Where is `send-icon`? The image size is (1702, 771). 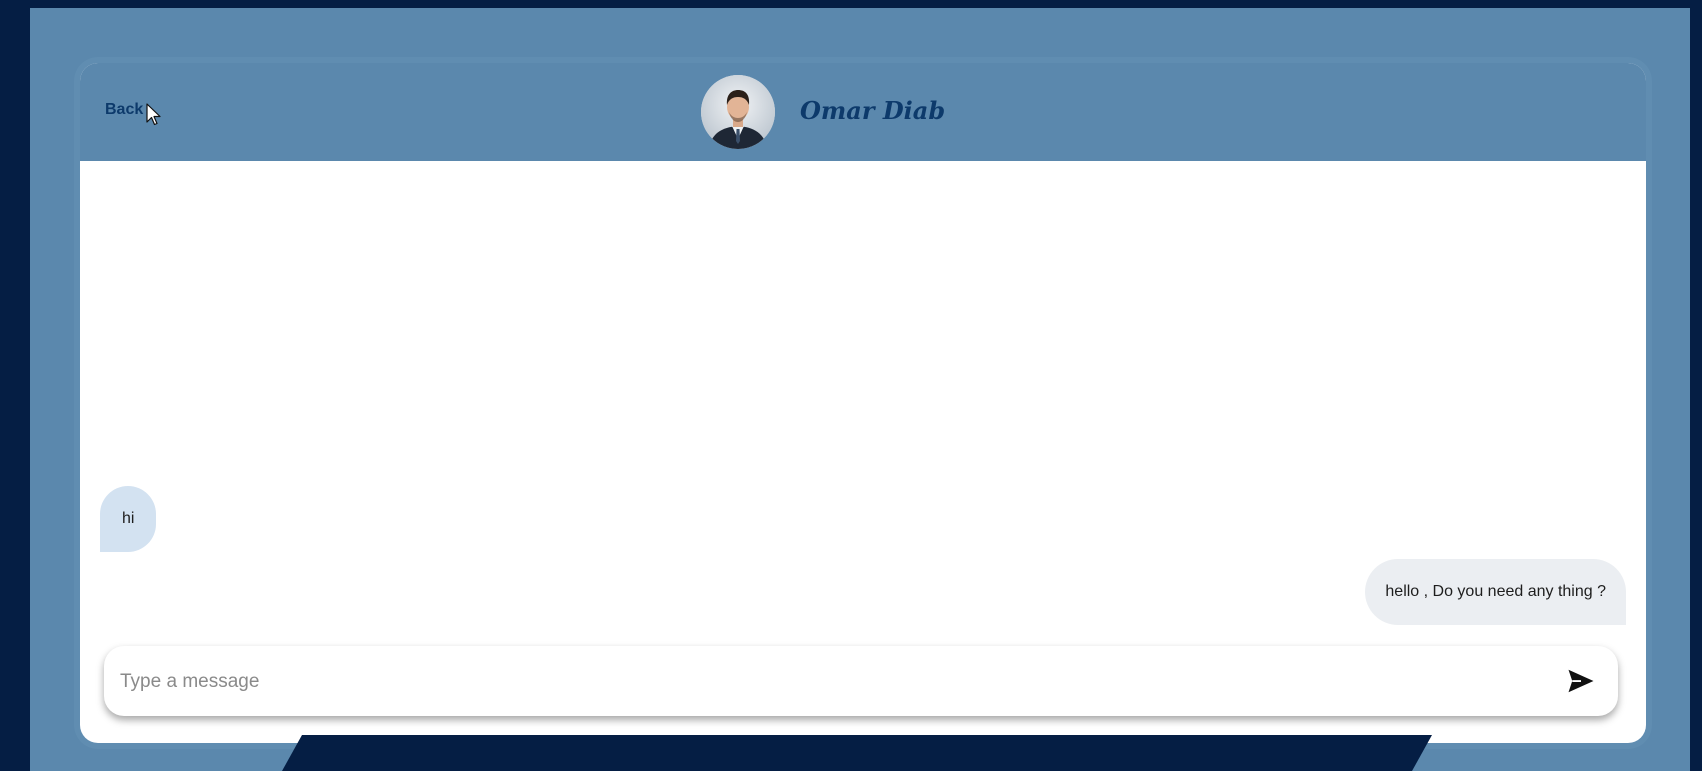
send-icon is located at coordinates (1581, 681).